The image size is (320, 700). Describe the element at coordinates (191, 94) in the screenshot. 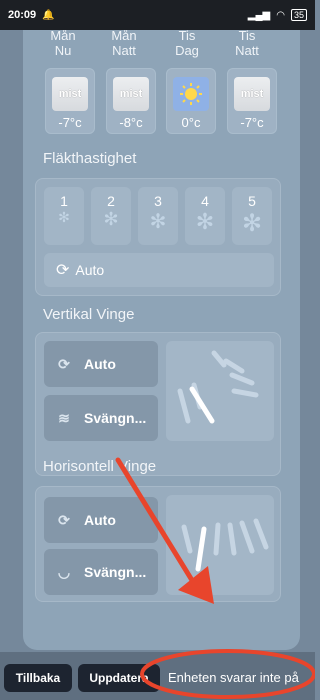

I see `sun-icon` at that location.